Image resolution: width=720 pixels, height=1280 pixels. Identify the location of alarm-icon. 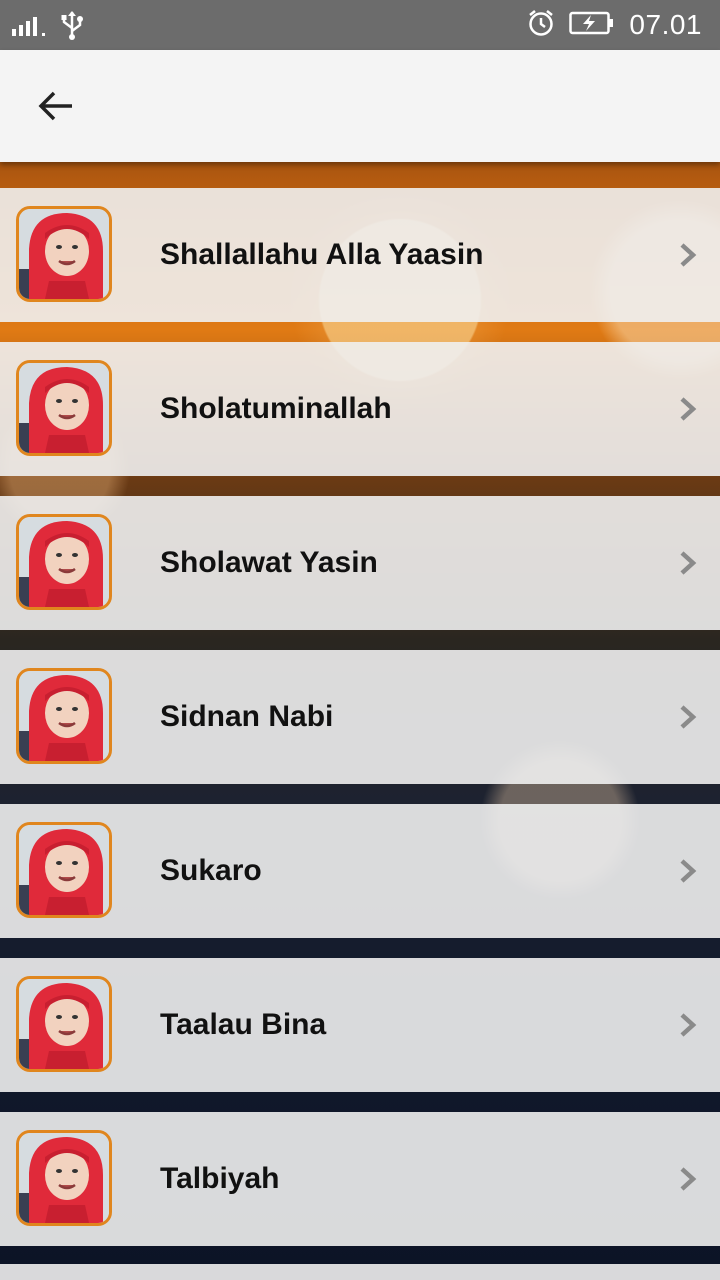
(541, 25).